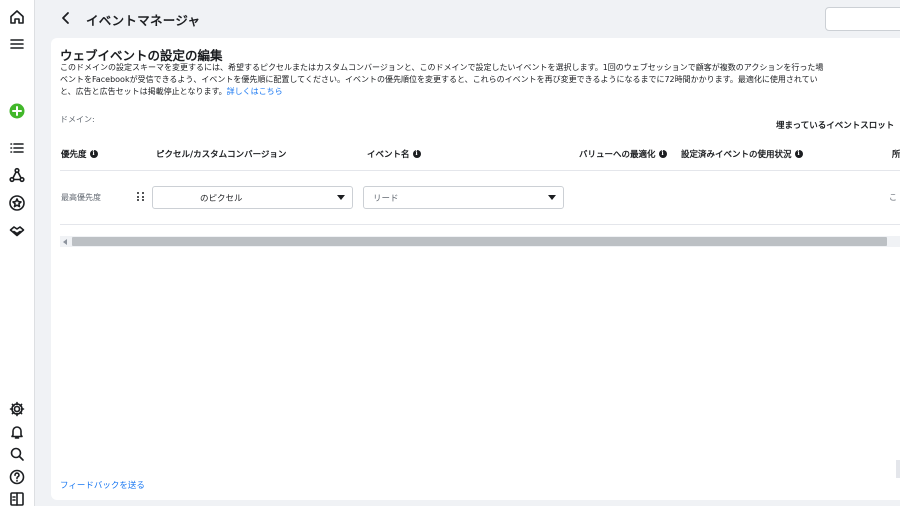 This screenshot has width=900, height=506. I want to click on pixel-select: のピクセル, so click(252, 197).